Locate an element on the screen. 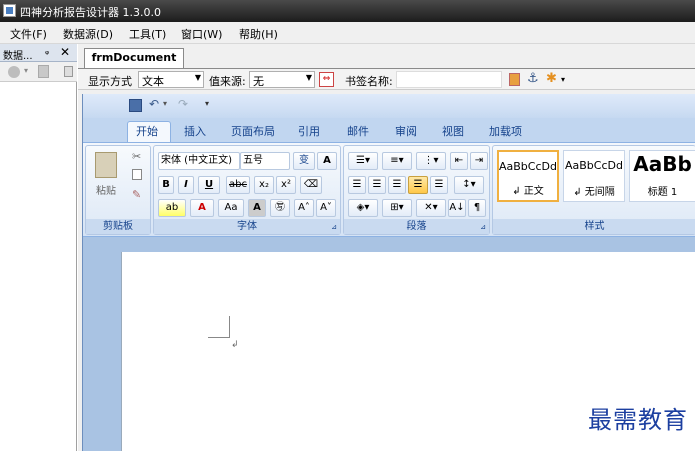 This screenshot has width=695, height=451. subscript-icon: x₂ is located at coordinates (264, 185).